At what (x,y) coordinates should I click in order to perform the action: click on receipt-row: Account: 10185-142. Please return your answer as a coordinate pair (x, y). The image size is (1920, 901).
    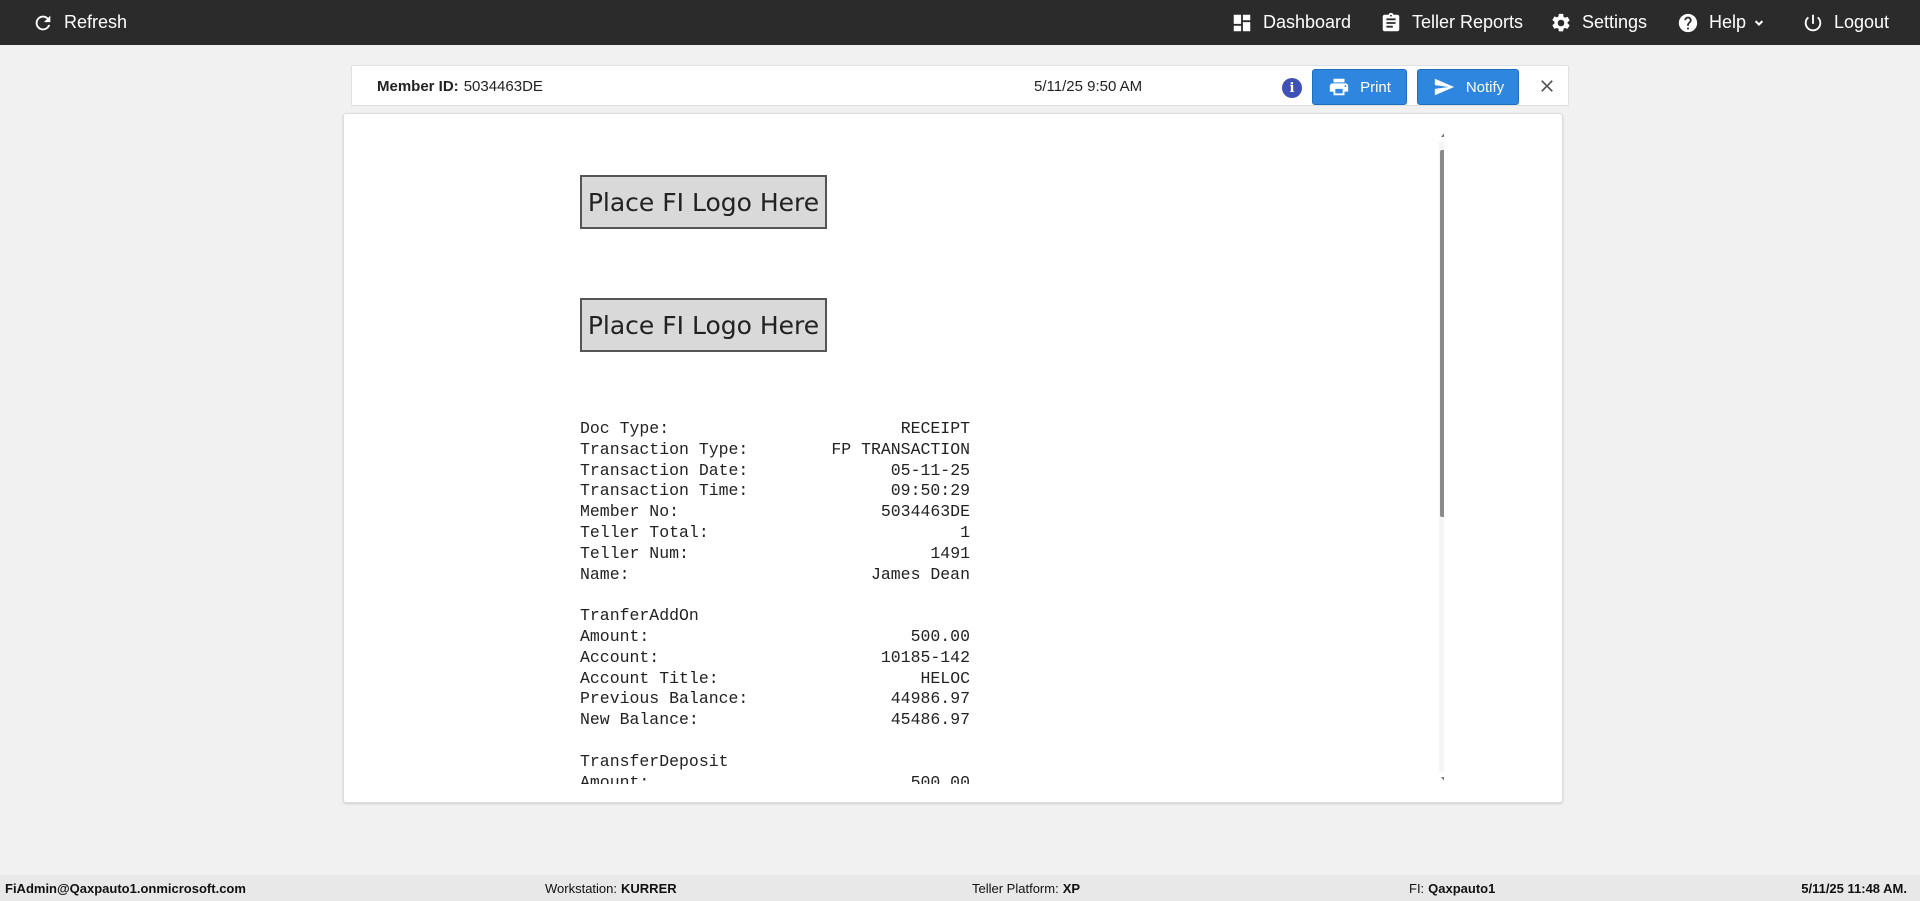
    Looking at the image, I should click on (775, 658).